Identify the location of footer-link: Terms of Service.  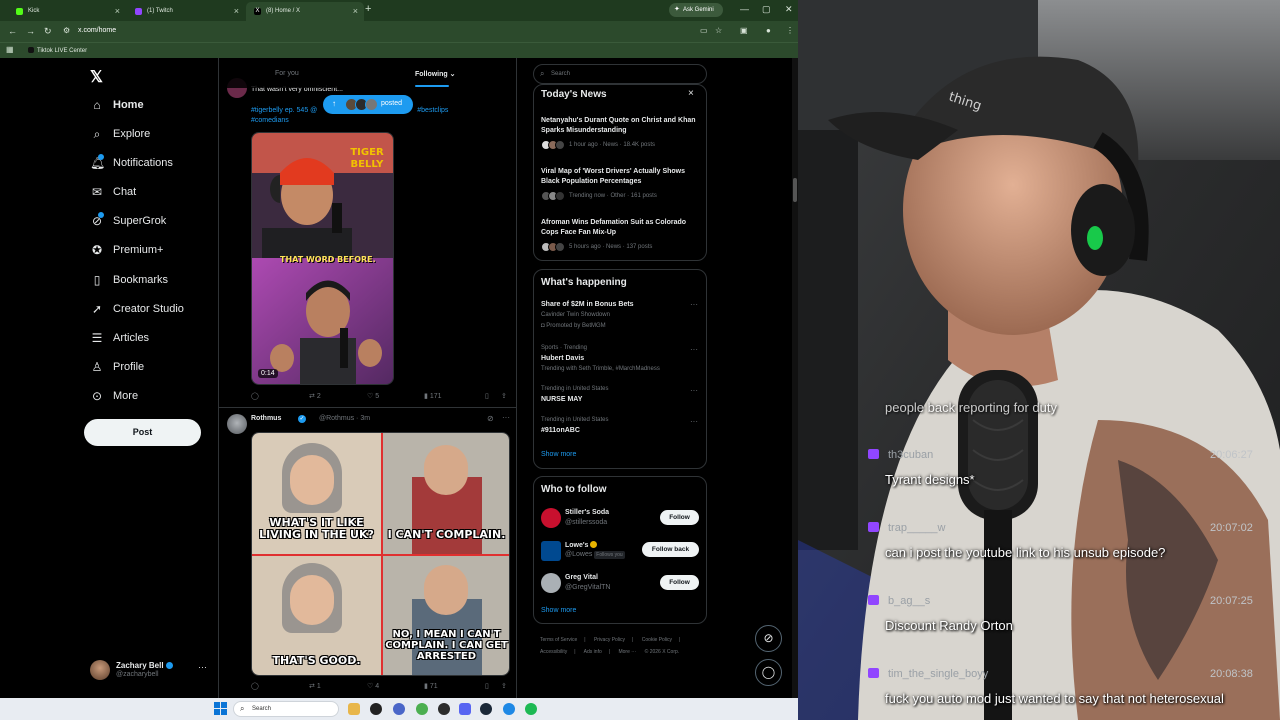
(558, 640).